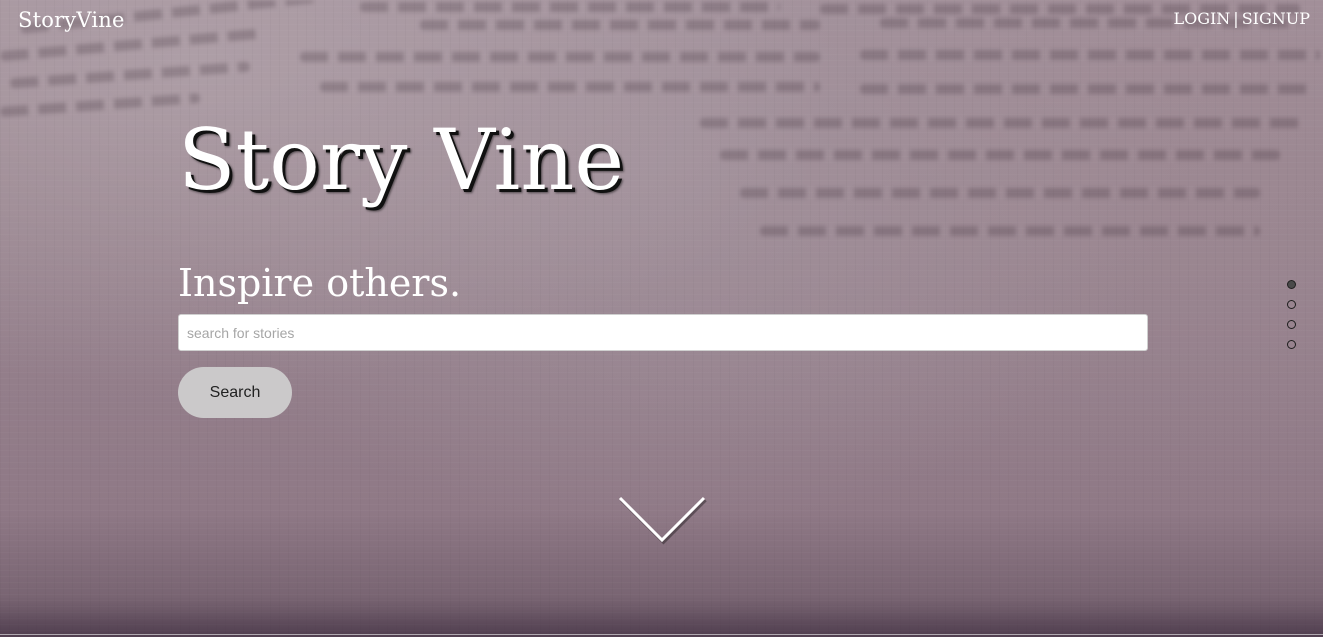 Image resolution: width=1323 pixels, height=637 pixels. What do you see at coordinates (661, 616) in the screenshot?
I see `hero-bottom-shade` at bounding box center [661, 616].